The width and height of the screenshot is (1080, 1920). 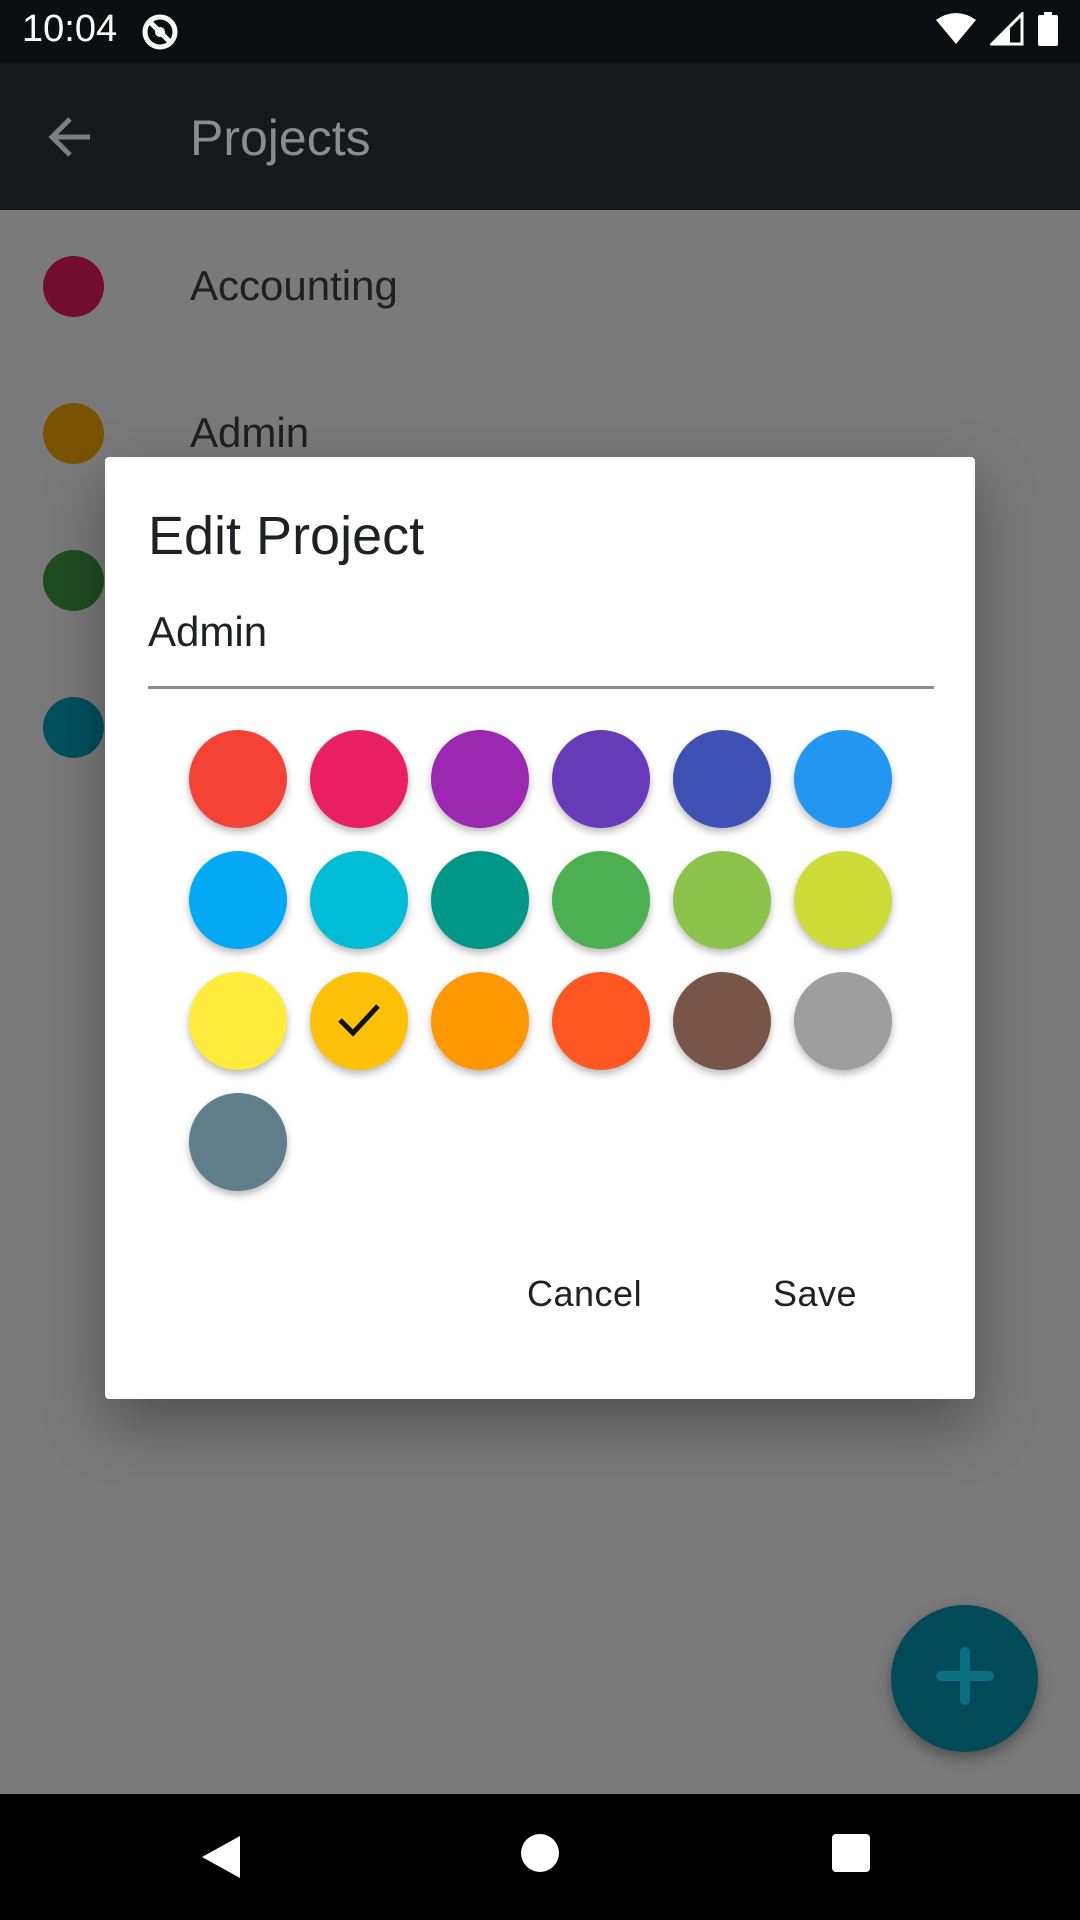 I want to click on battery-icon, so click(x=1048, y=31).